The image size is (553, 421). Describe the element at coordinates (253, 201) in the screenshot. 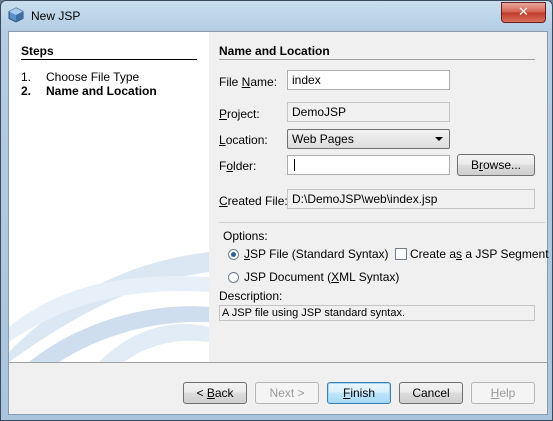

I see `created-file-label: Created File:` at that location.